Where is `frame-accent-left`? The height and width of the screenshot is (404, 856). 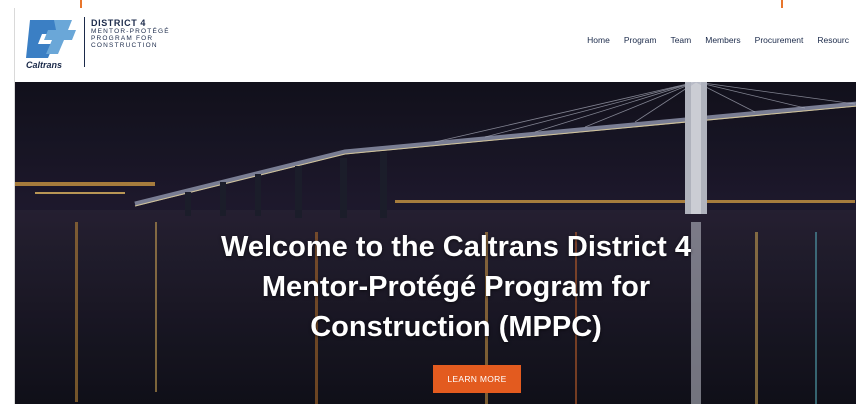 frame-accent-left is located at coordinates (81, 4).